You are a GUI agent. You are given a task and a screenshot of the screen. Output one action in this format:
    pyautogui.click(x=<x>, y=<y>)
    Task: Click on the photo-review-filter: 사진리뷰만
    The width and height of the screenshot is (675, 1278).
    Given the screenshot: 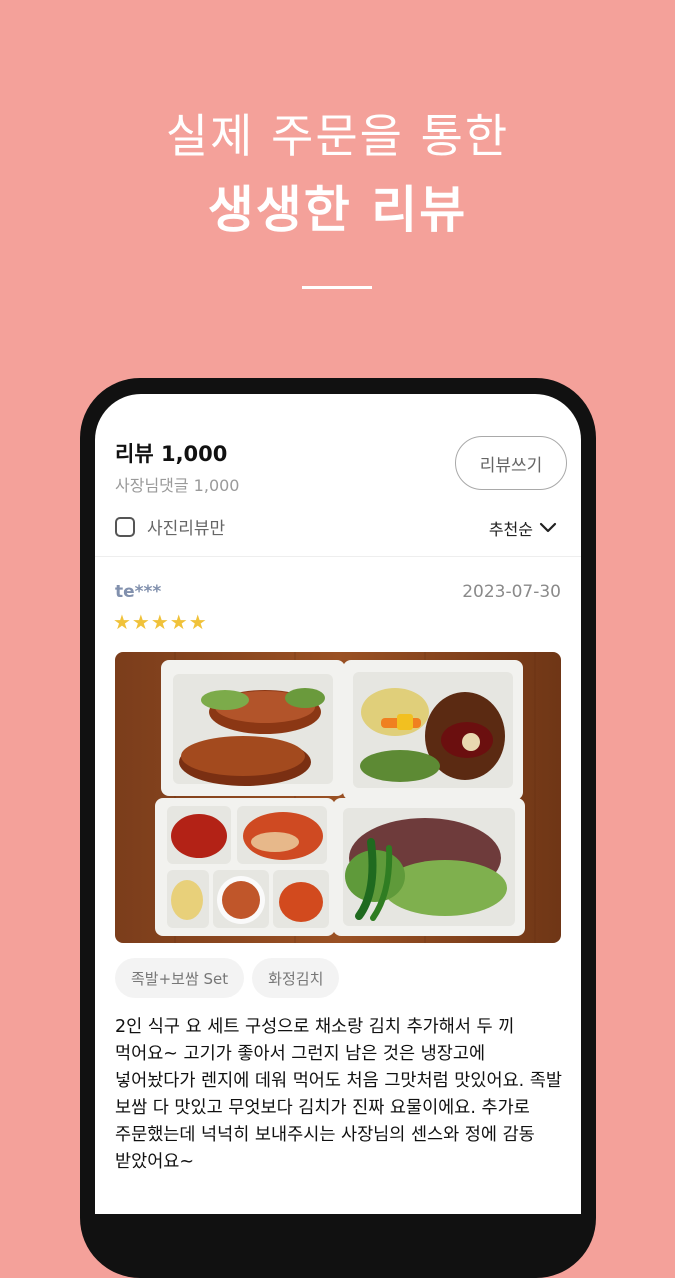 What is the action you would take?
    pyautogui.click(x=170, y=526)
    